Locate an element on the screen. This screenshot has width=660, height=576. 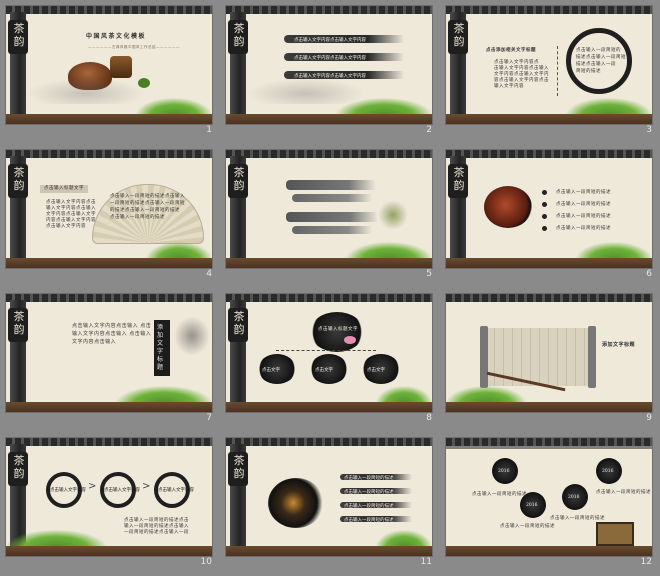
slide-number: 10 is located at coordinates (206, 562).